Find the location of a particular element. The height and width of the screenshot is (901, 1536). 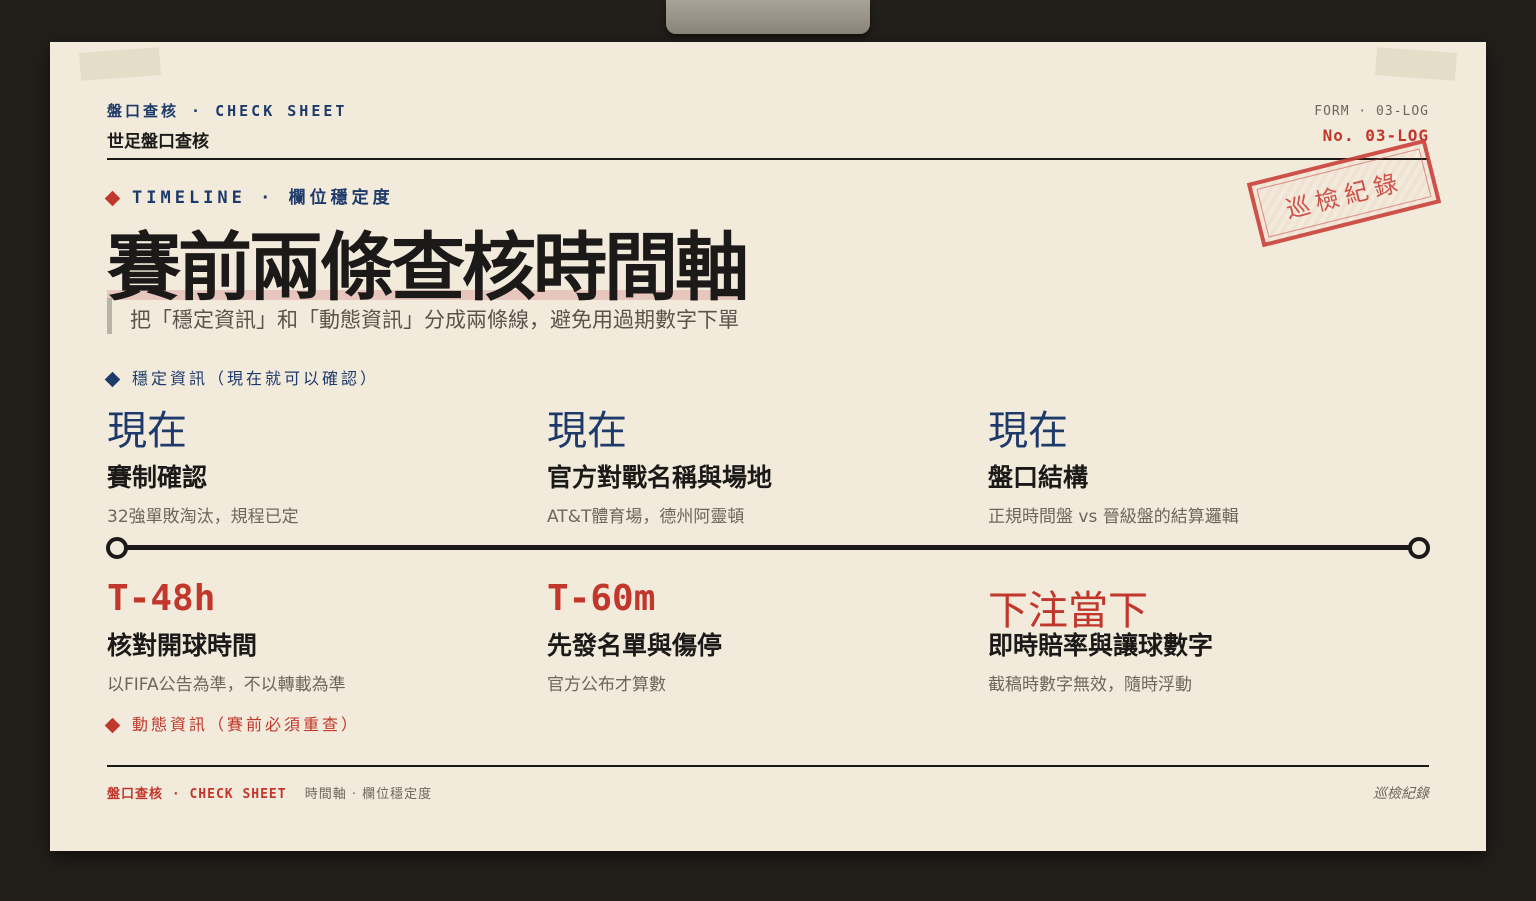

item-desc: AT&T體育場，德州阿靈頓 is located at coordinates (646, 517).